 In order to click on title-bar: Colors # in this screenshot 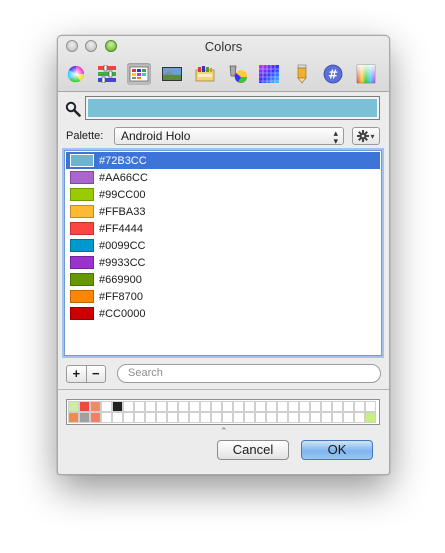, I will do `click(223, 64)`.